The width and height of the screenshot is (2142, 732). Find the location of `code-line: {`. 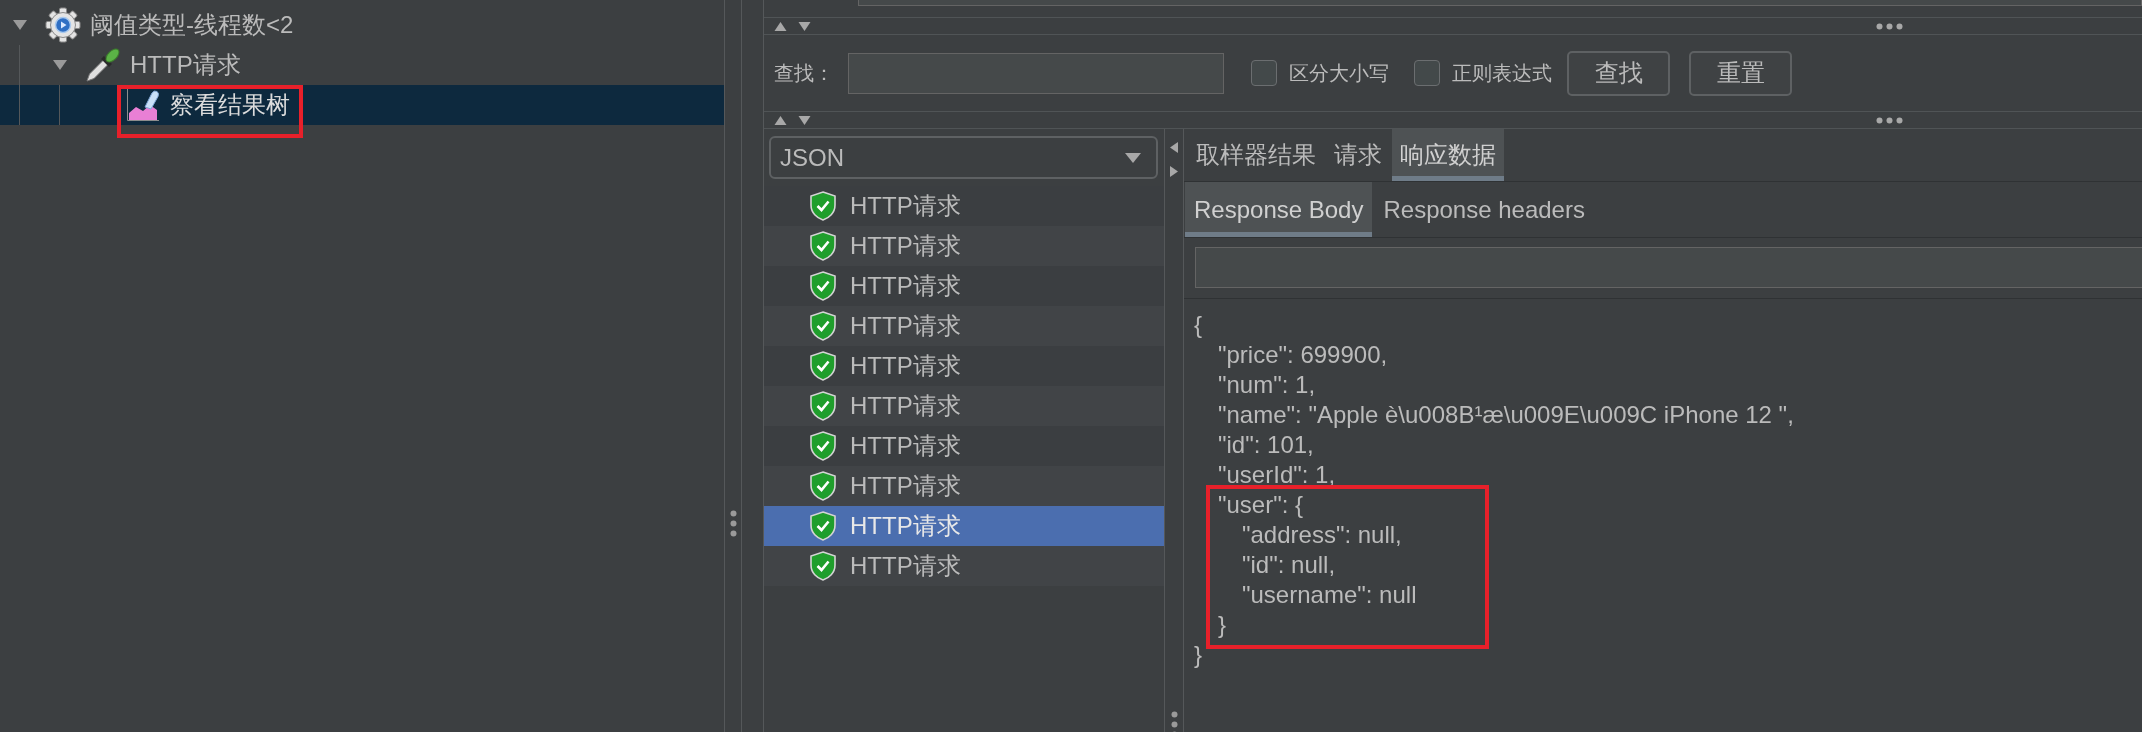

code-line: { is located at coordinates (1198, 325).